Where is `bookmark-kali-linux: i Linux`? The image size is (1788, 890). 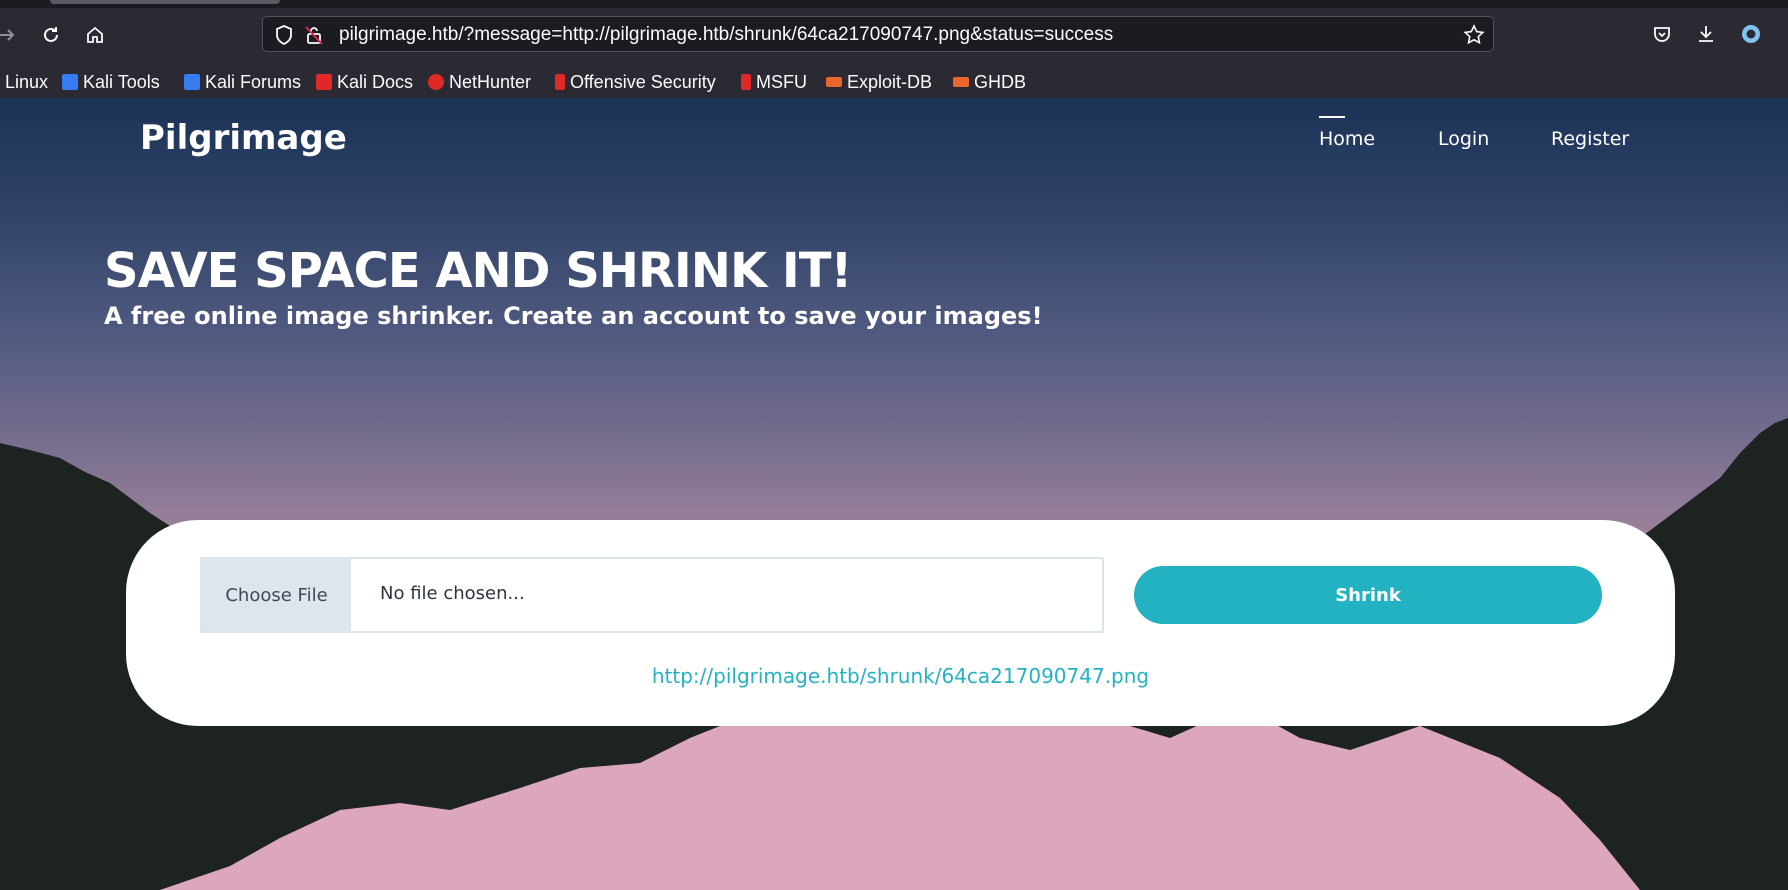 bookmark-kali-linux: i Linux is located at coordinates (24, 82).